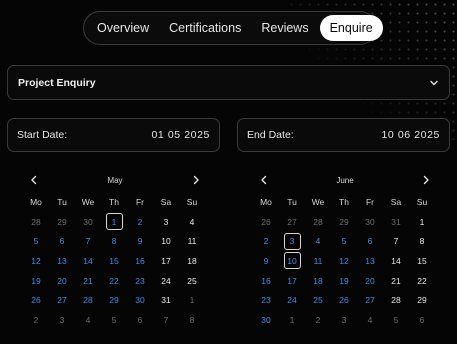 Image resolution: width=457 pixels, height=344 pixels. I want to click on day-number: 1, so click(192, 300).